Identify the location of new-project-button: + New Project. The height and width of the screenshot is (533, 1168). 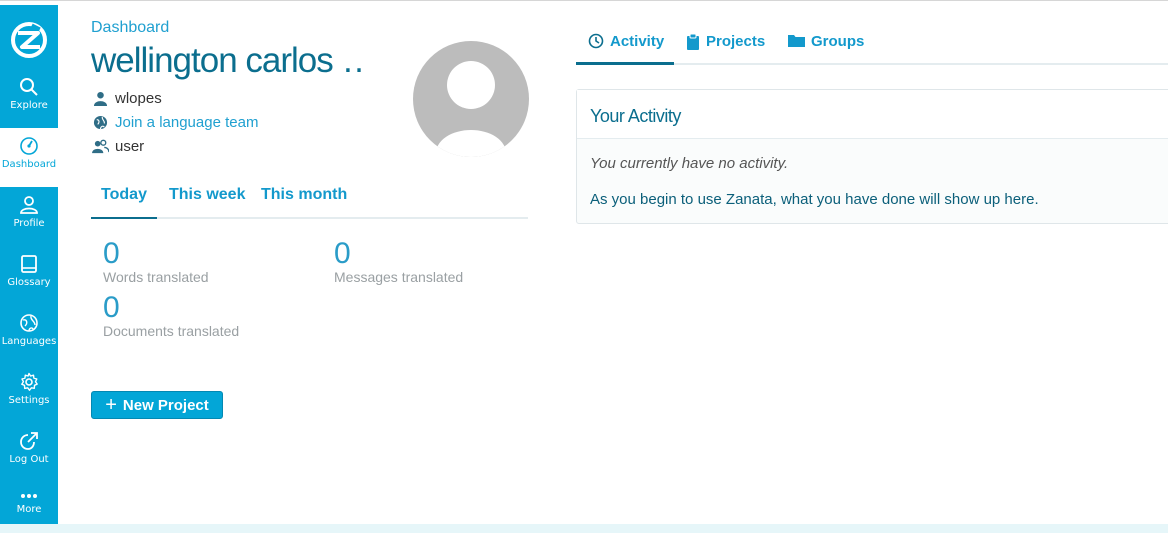
(157, 405).